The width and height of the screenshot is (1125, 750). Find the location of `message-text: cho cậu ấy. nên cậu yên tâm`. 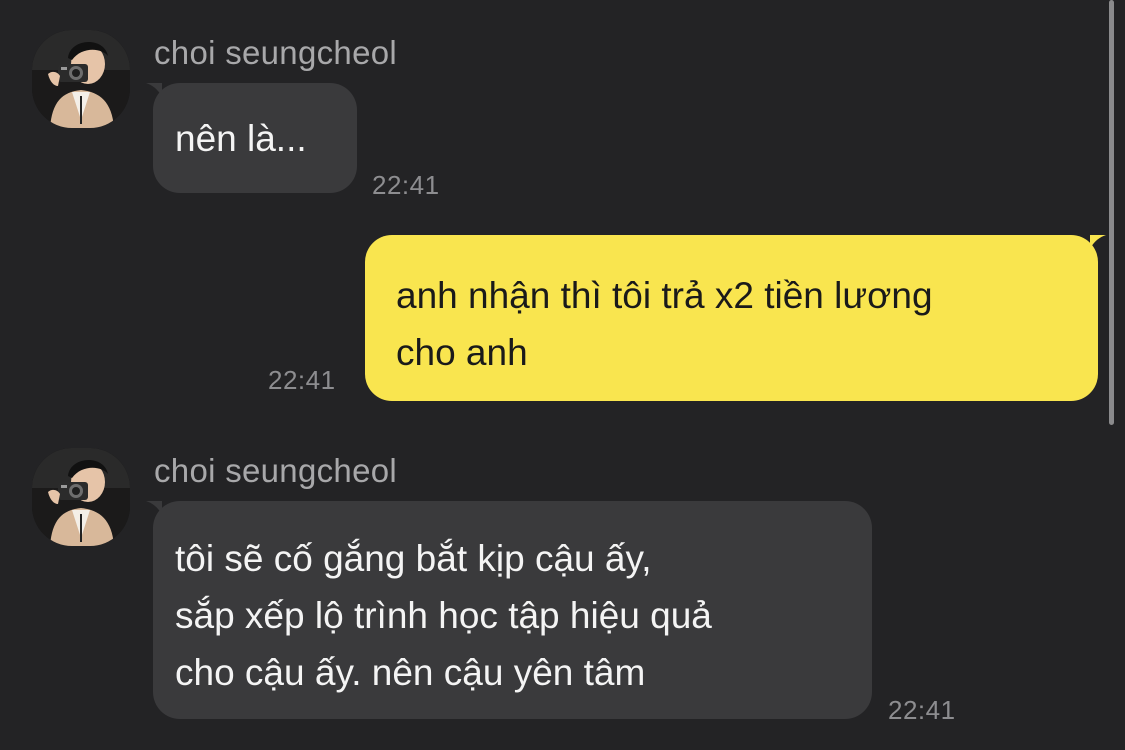

message-text: cho cậu ấy. nên cậu yên tâm is located at coordinates (410, 672).